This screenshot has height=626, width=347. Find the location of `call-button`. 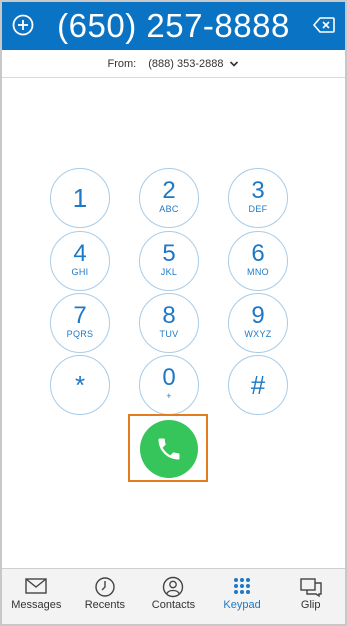

call-button is located at coordinates (169, 449).